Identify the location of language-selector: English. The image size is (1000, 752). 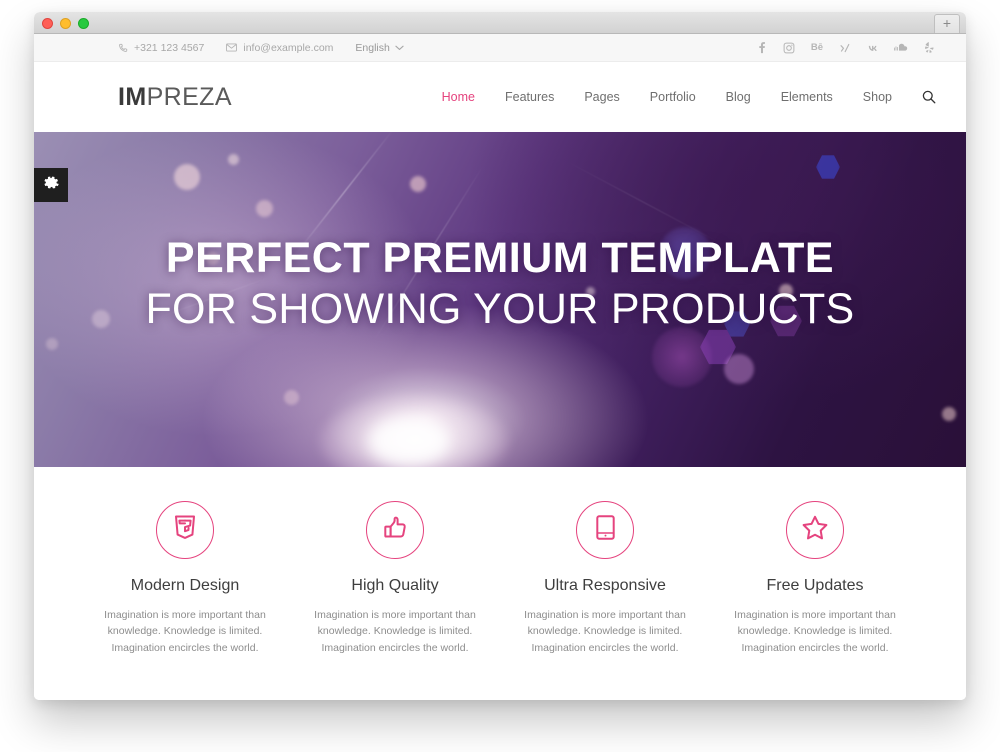
(379, 47).